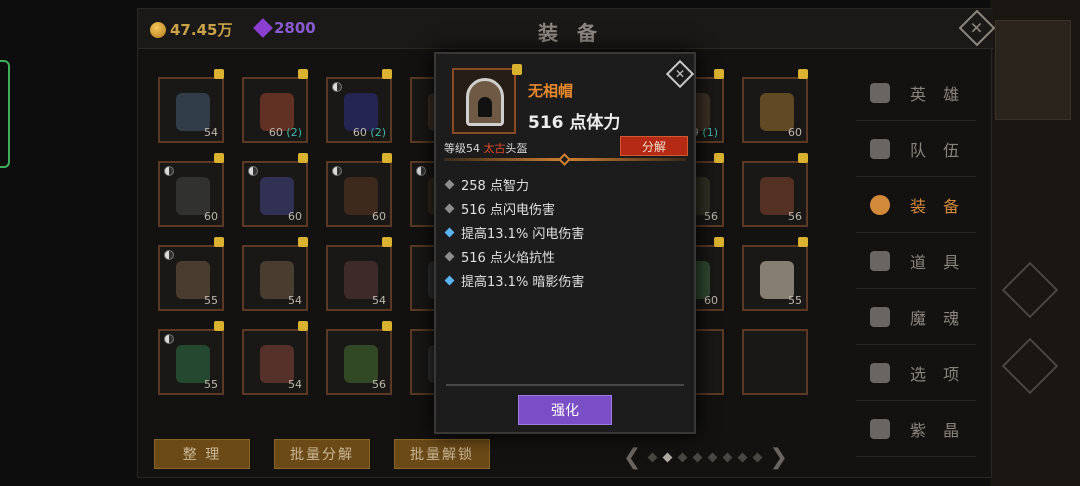 The height and width of the screenshot is (486, 1080). I want to click on sidebar-item: 道 具, so click(916, 261).